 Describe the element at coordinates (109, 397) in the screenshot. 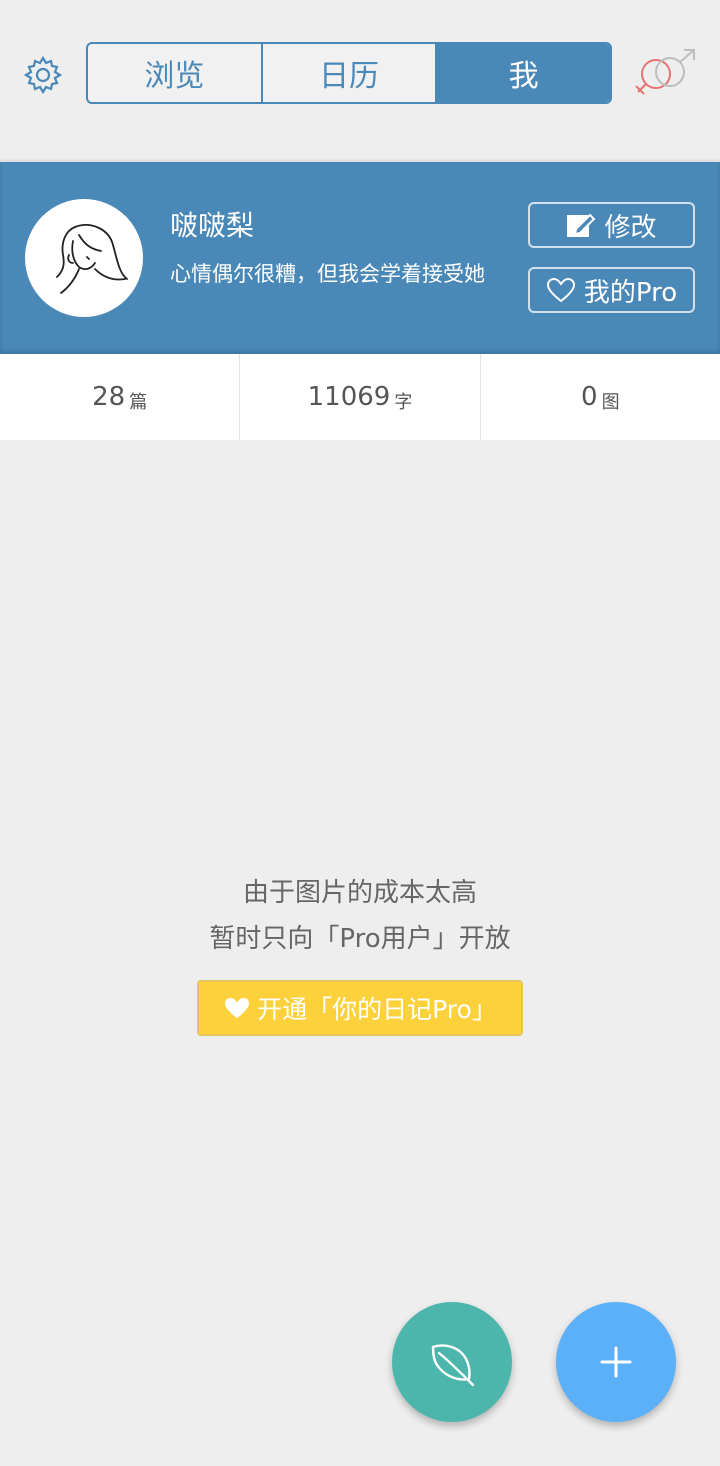

I see `stat-value: 28` at that location.